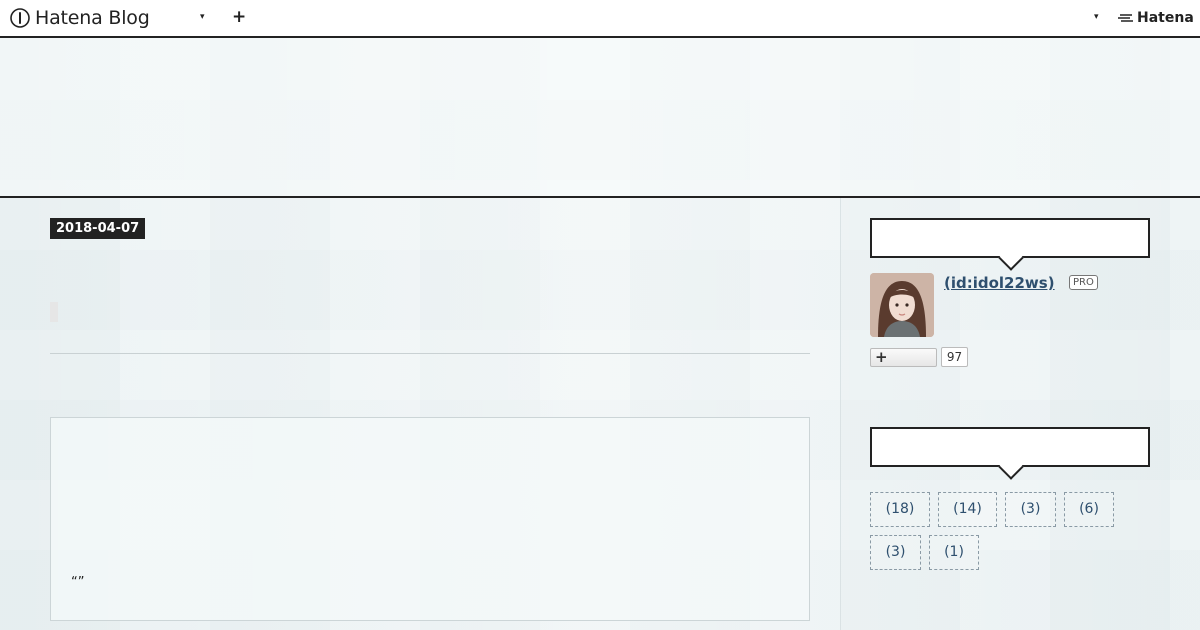  Describe the element at coordinates (430, 353) in the screenshot. I see `divider` at that location.